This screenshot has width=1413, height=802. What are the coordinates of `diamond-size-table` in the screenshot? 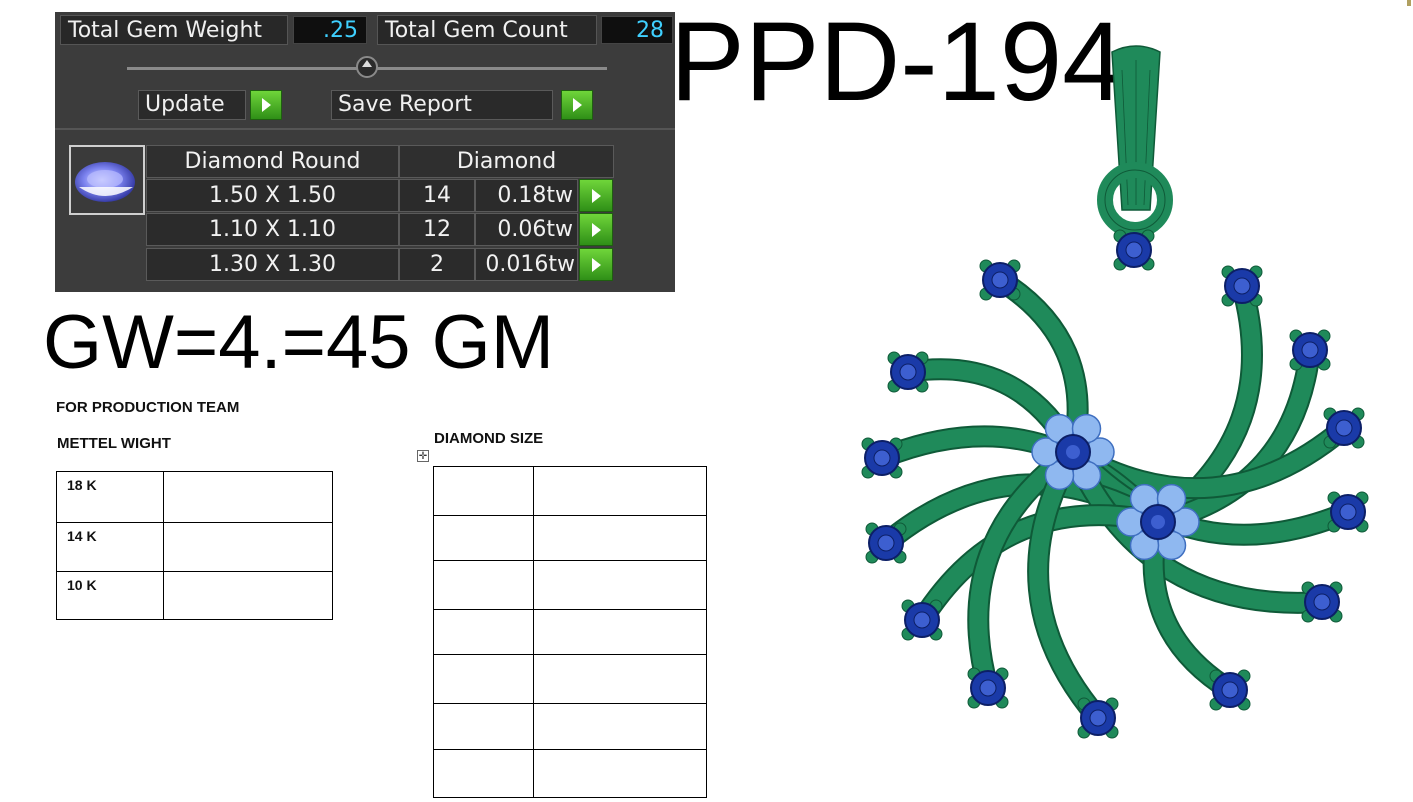 It's located at (570, 632).